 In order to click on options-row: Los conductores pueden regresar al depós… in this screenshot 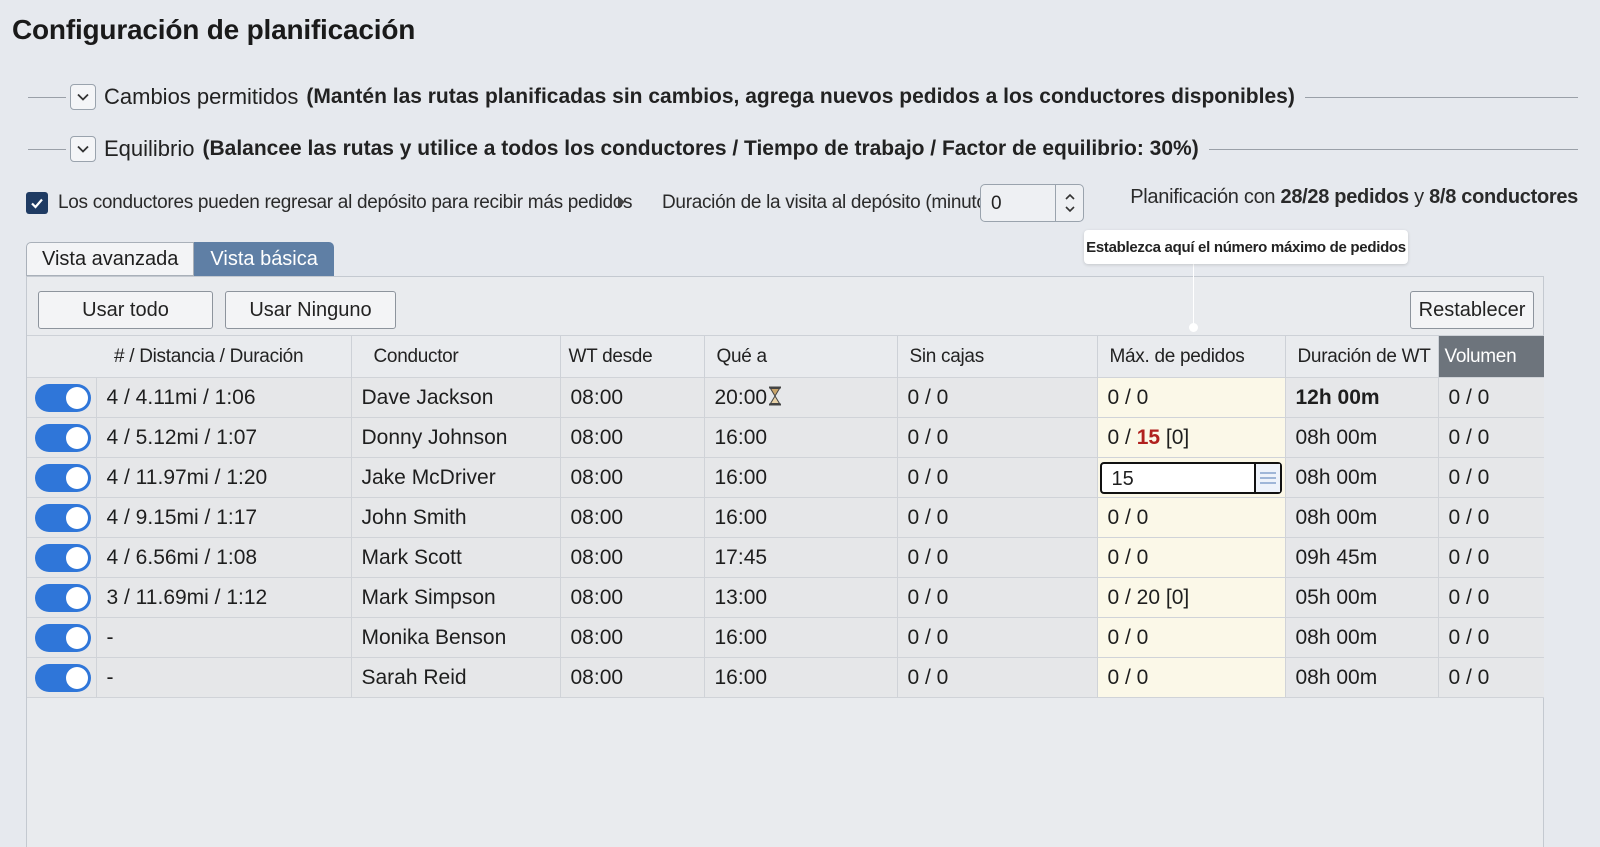, I will do `click(802, 205)`.